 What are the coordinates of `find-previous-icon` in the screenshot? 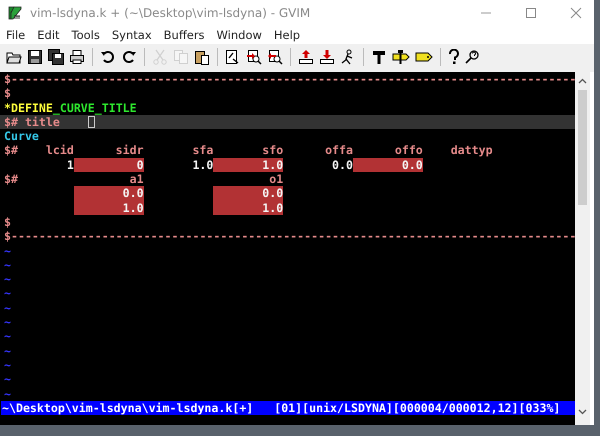 It's located at (275, 57).